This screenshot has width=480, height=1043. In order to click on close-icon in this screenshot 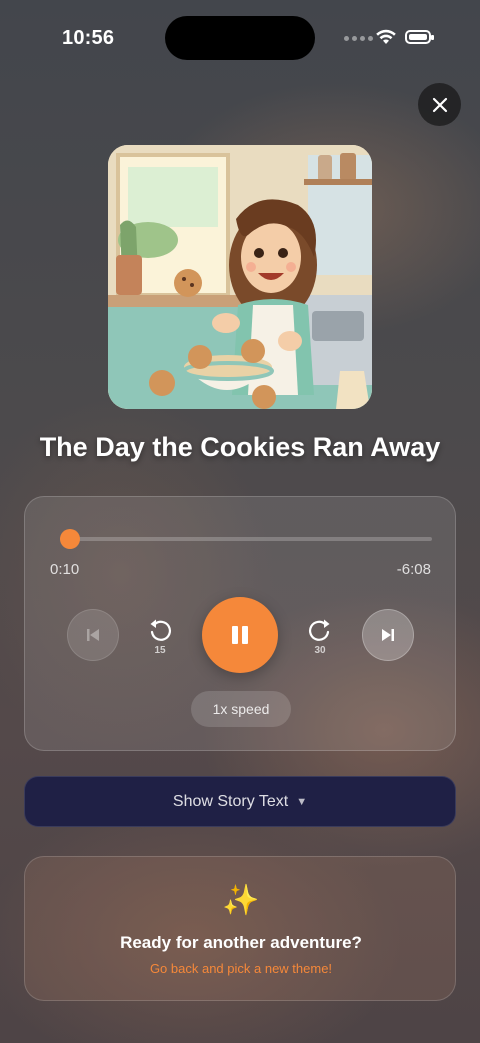, I will do `click(439, 104)`.